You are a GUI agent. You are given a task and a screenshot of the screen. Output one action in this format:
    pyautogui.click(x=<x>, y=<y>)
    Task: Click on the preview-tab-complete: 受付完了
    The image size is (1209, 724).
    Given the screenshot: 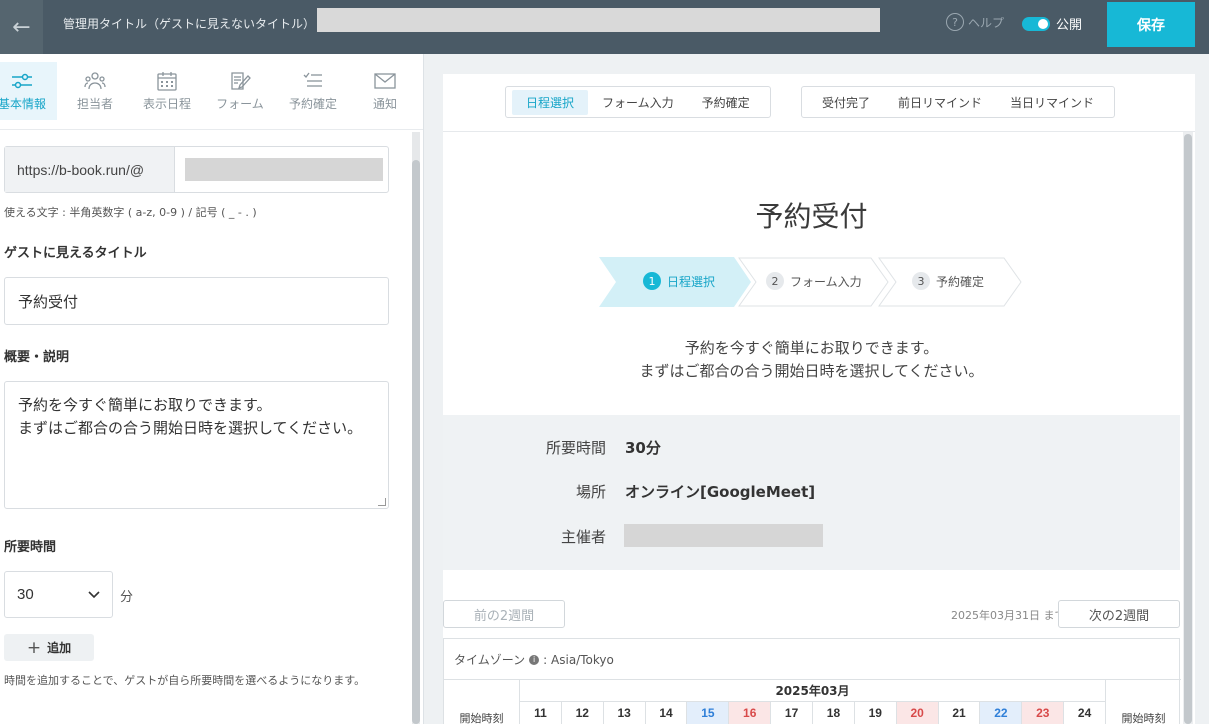 What is the action you would take?
    pyautogui.click(x=846, y=102)
    